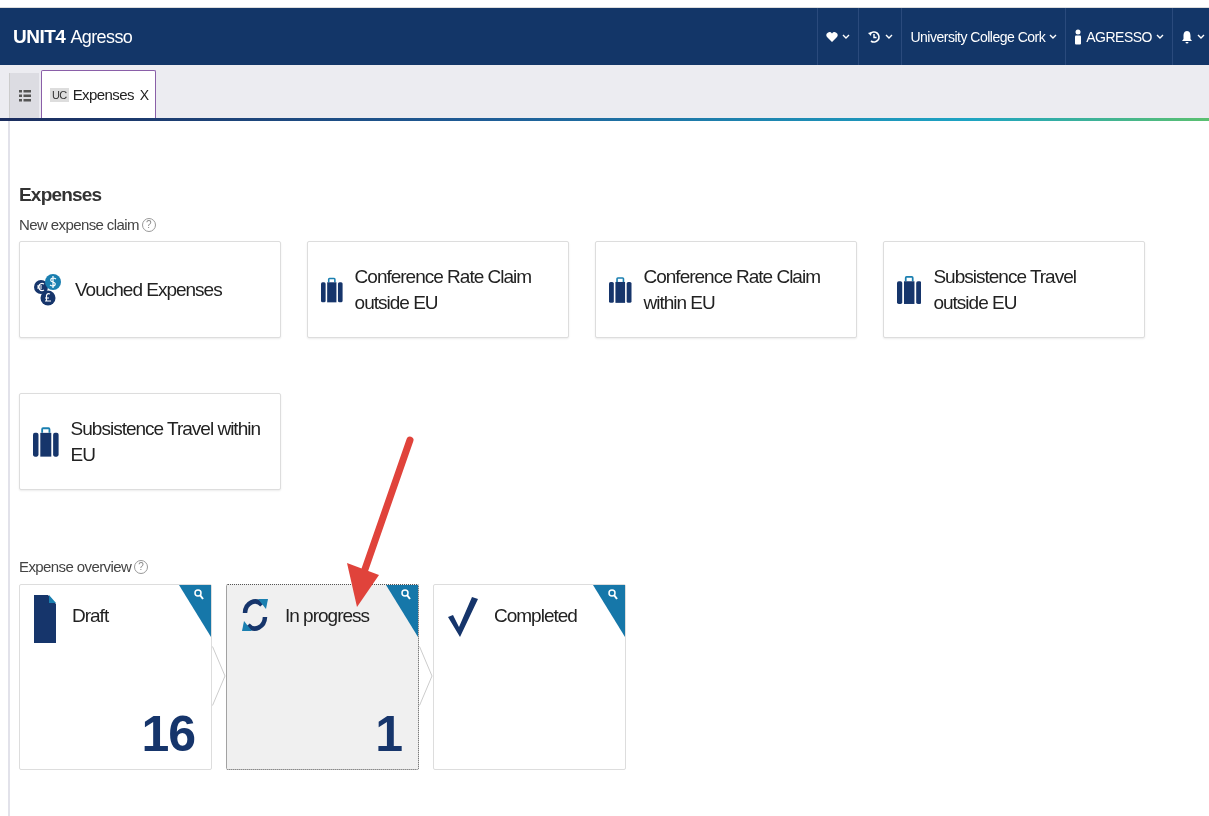 The height and width of the screenshot is (816, 1209). What do you see at coordinates (732, 289) in the screenshot?
I see `claim-label: Conference Rate Claim within EU` at bounding box center [732, 289].